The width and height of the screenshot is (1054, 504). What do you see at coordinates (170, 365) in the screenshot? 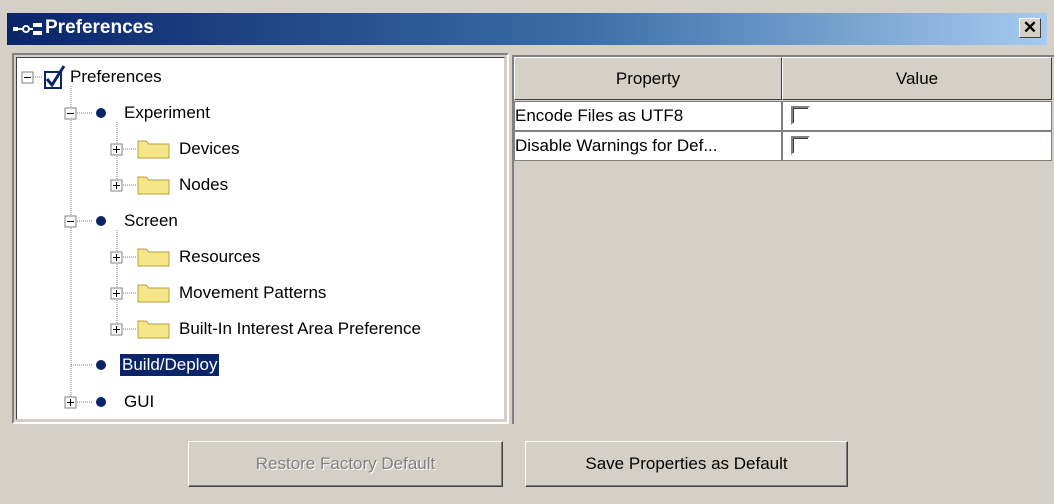
I see `tree-node-build-deploy: Build/Deploy` at bounding box center [170, 365].